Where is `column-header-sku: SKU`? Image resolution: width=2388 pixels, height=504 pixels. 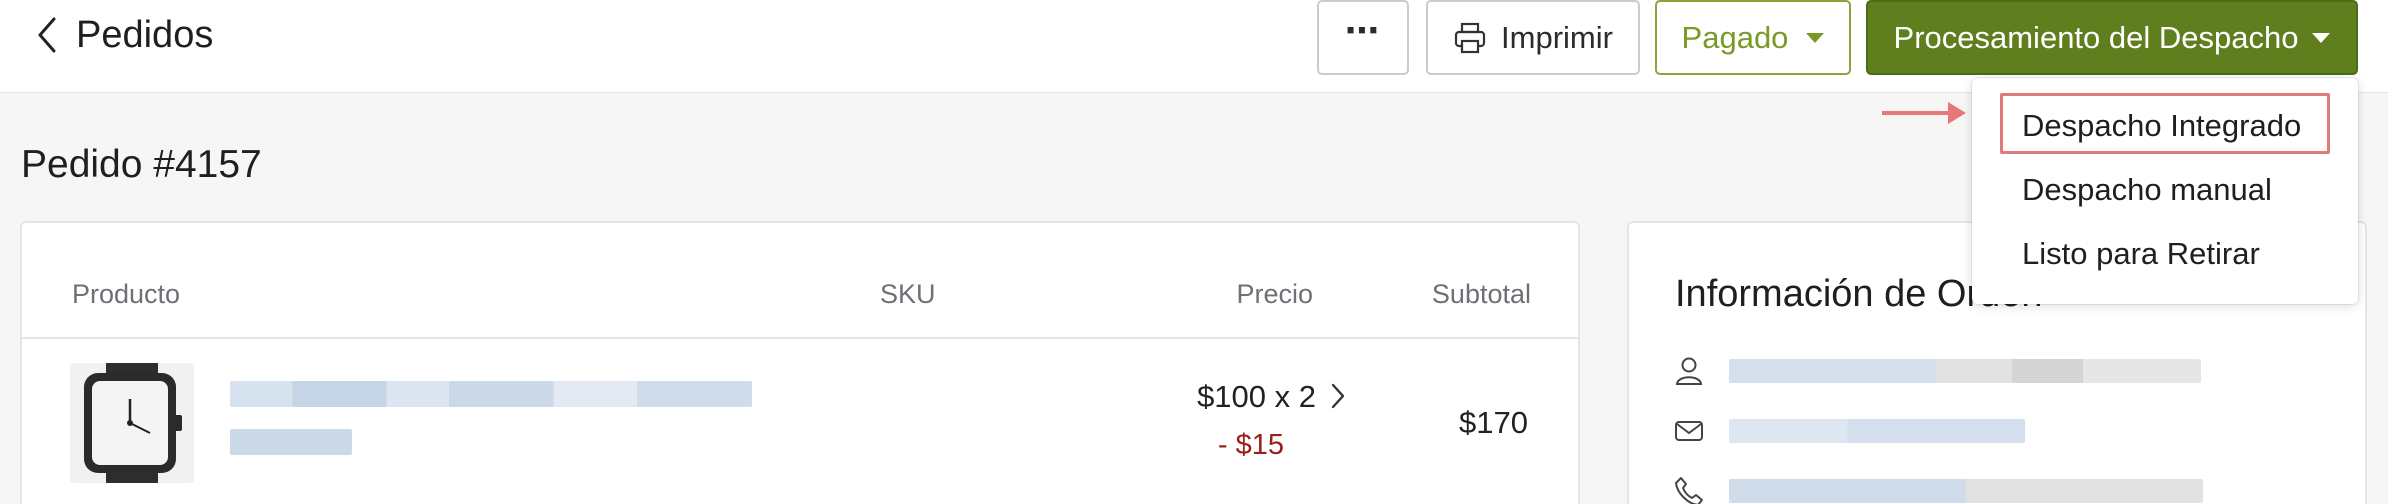
column-header-sku: SKU is located at coordinates (908, 294).